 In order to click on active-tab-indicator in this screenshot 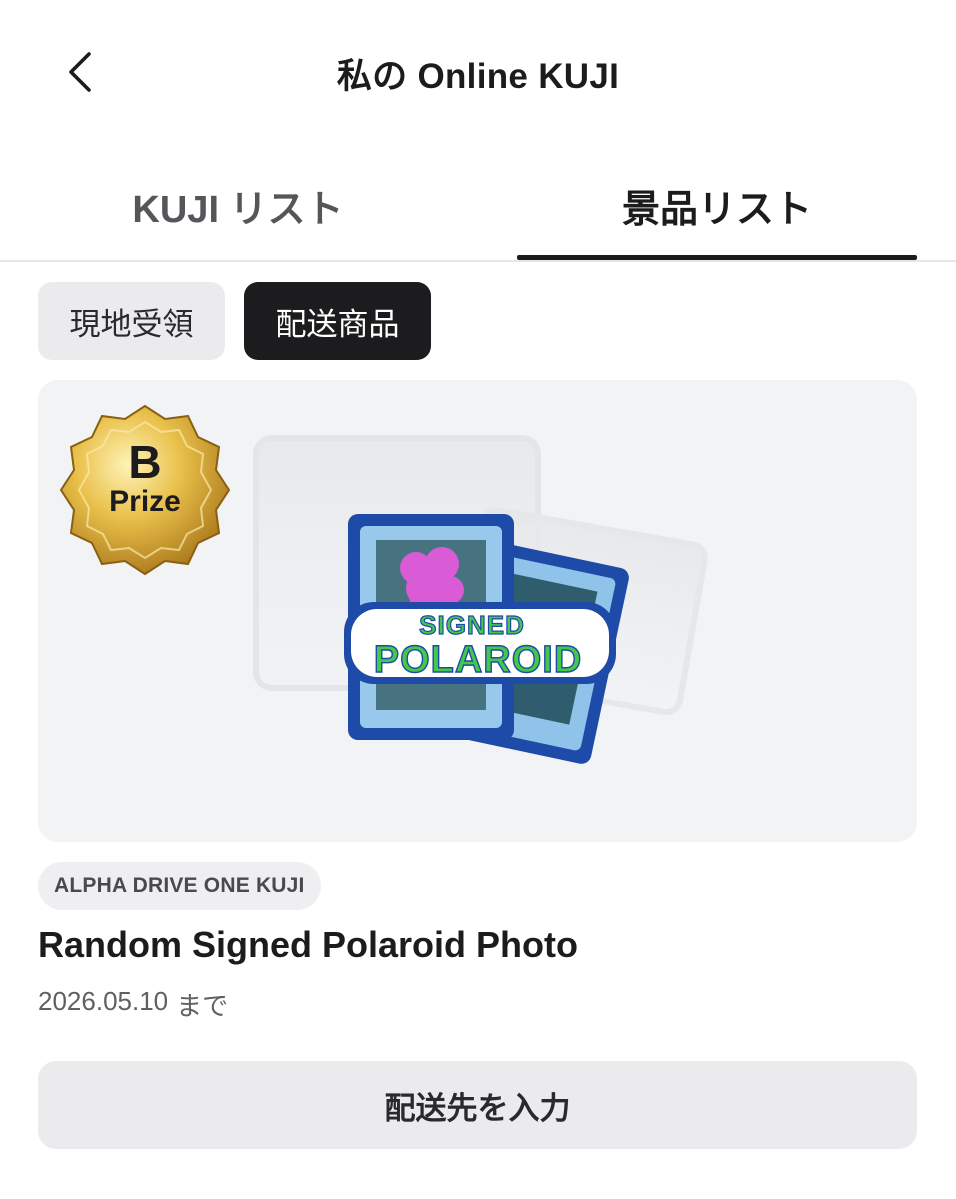, I will do `click(717, 257)`.